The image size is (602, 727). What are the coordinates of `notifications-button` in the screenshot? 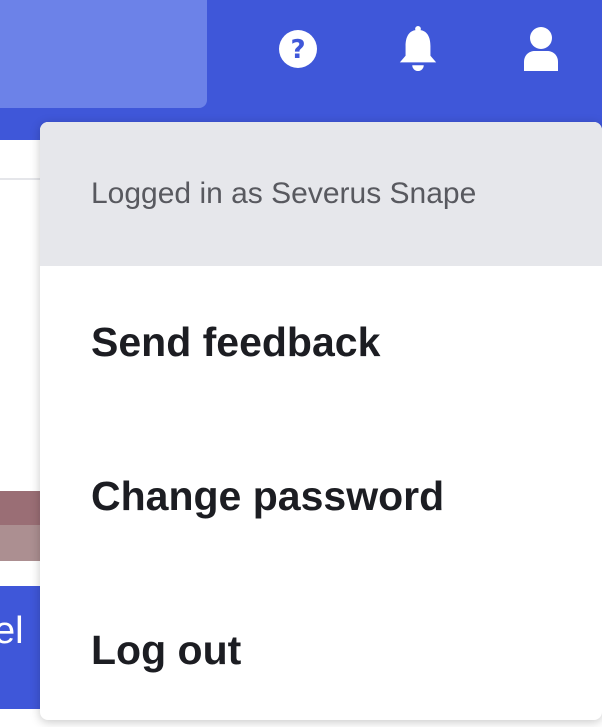 It's located at (418, 49).